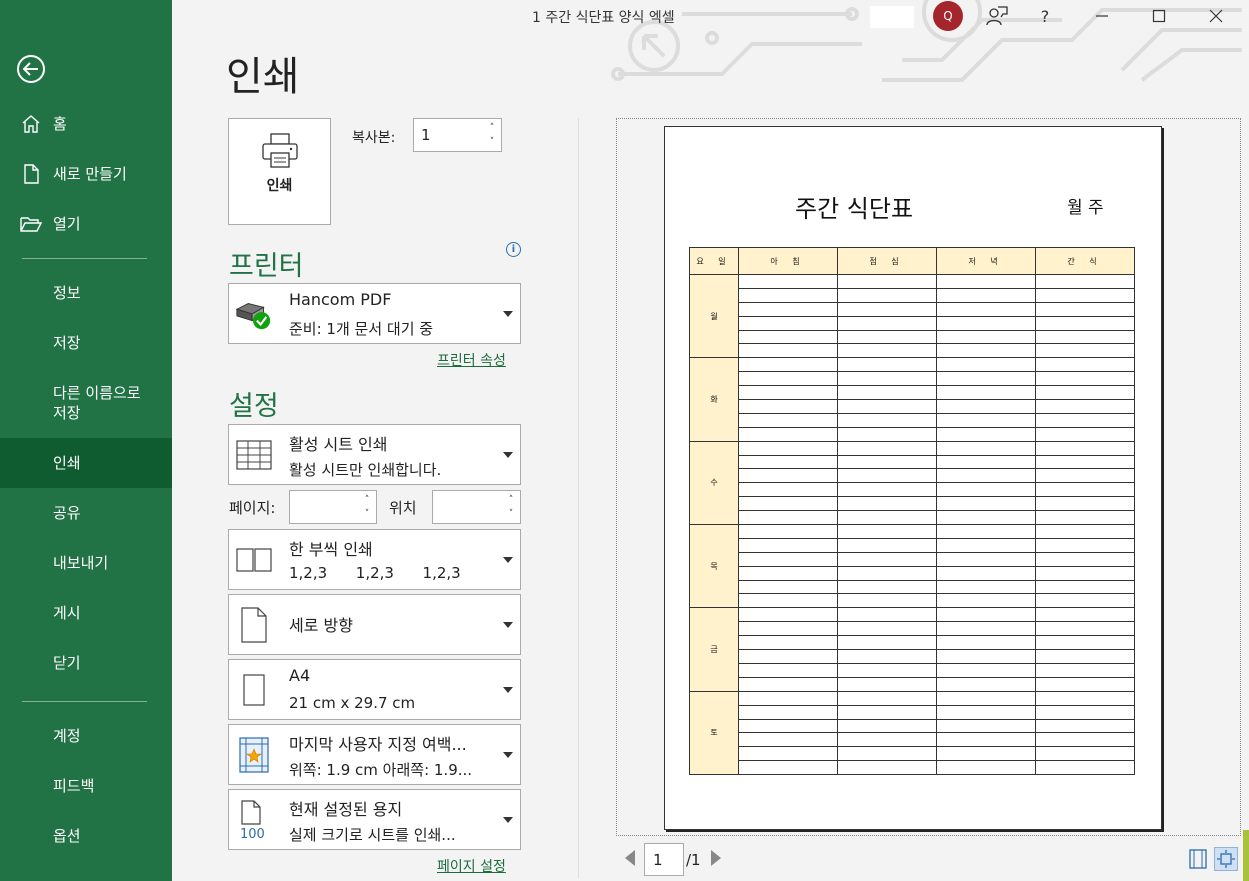 This screenshot has height=881, width=1249. What do you see at coordinates (471, 866) in the screenshot?
I see `page-setup-link: 페이지 설정` at bounding box center [471, 866].